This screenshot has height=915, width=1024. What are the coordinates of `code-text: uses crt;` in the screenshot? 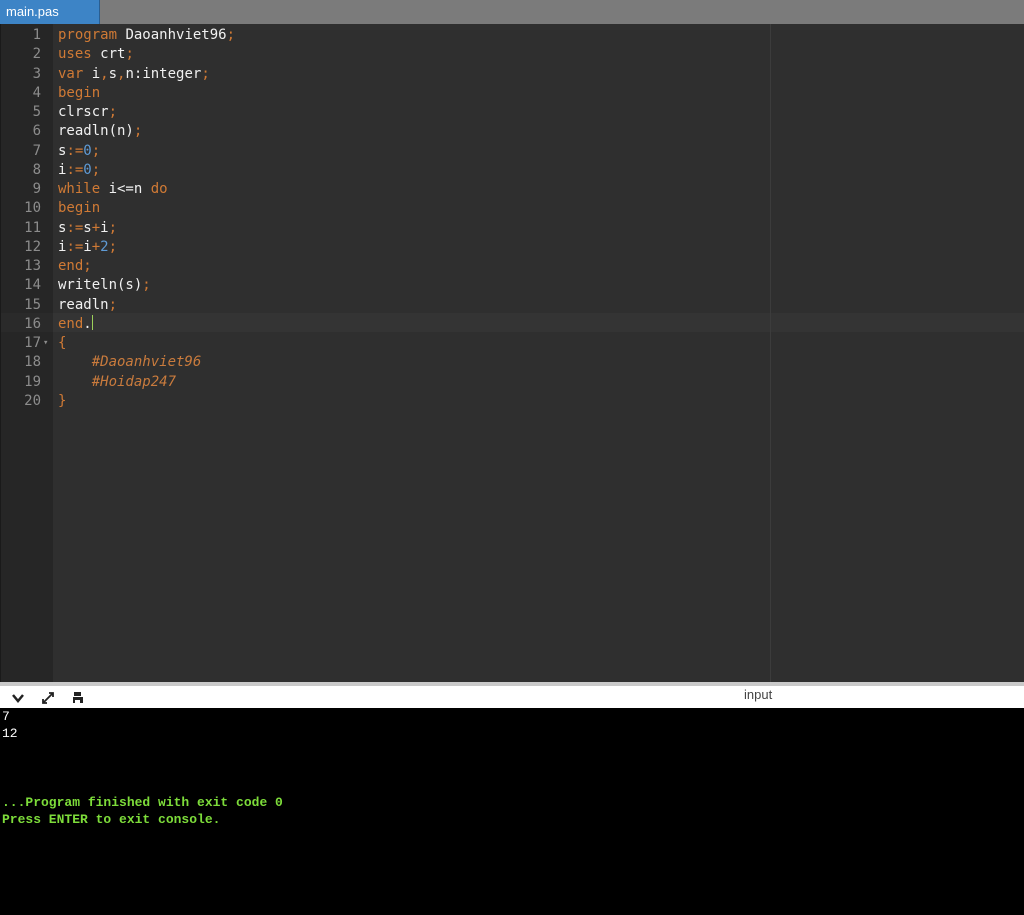 It's located at (96, 54).